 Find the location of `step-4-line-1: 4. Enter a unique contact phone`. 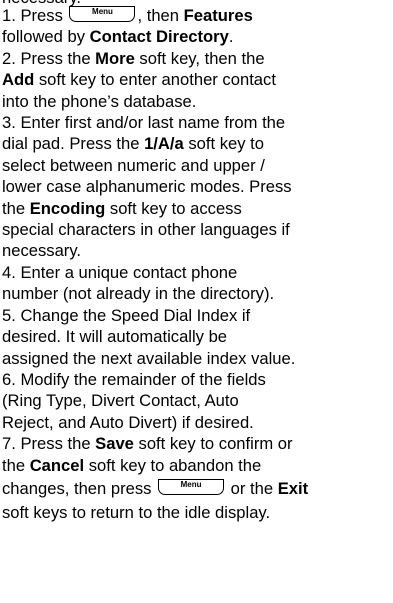

step-4-line-1: 4. Enter a unique contact phone is located at coordinates (120, 272).